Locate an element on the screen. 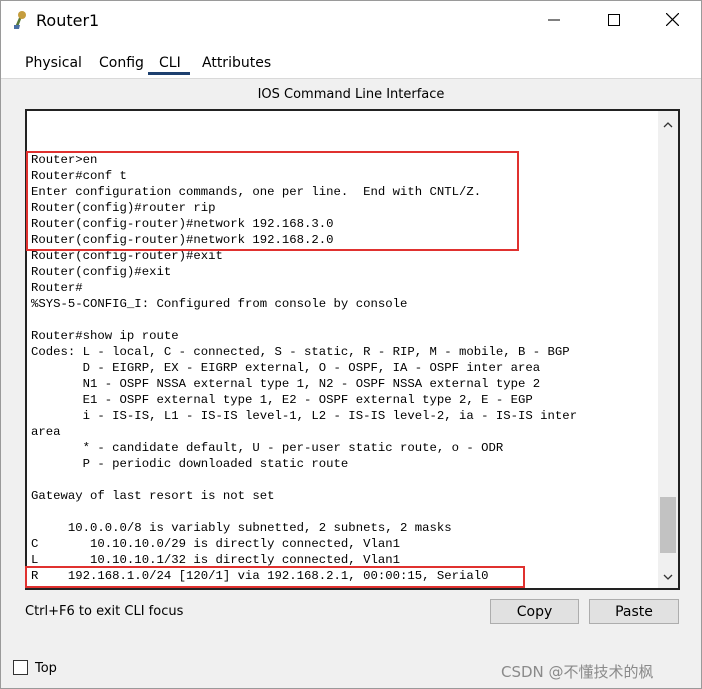 The height and width of the screenshot is (689, 702). terminal-line: area is located at coordinates (46, 432).